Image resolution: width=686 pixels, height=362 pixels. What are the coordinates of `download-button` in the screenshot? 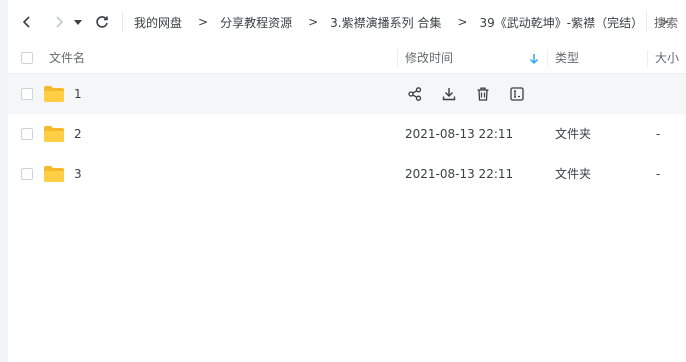 It's located at (449, 94).